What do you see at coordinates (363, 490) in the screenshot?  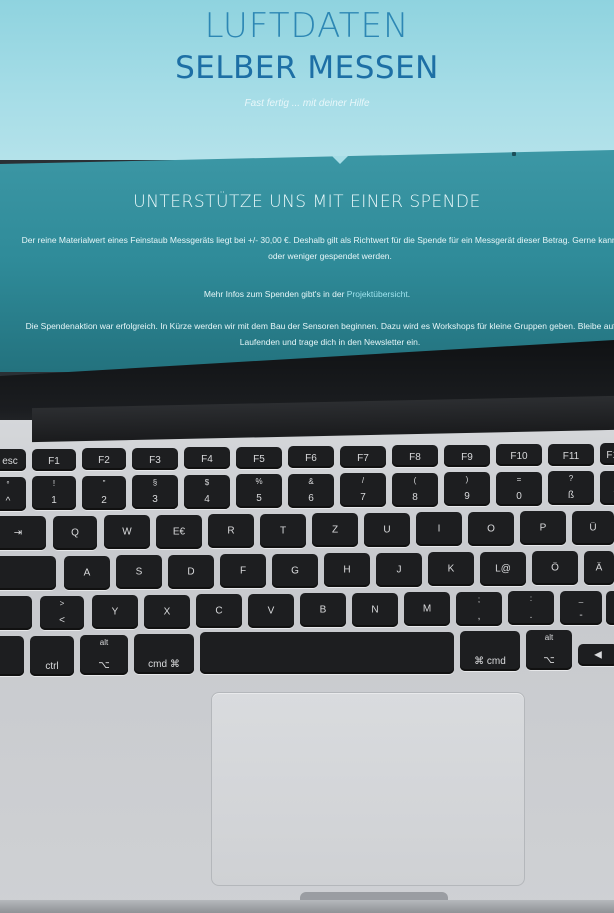 I see `key-7: /7` at bounding box center [363, 490].